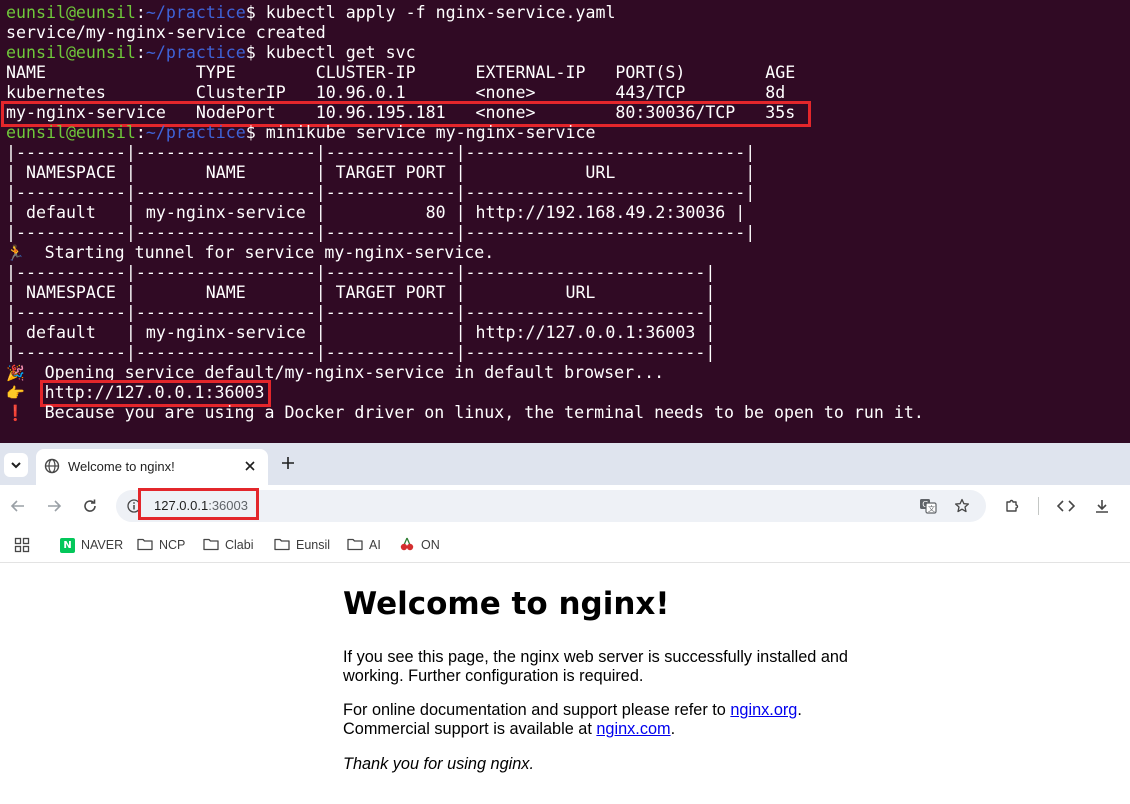  I want to click on command-text: kubectl get svc, so click(340, 52).